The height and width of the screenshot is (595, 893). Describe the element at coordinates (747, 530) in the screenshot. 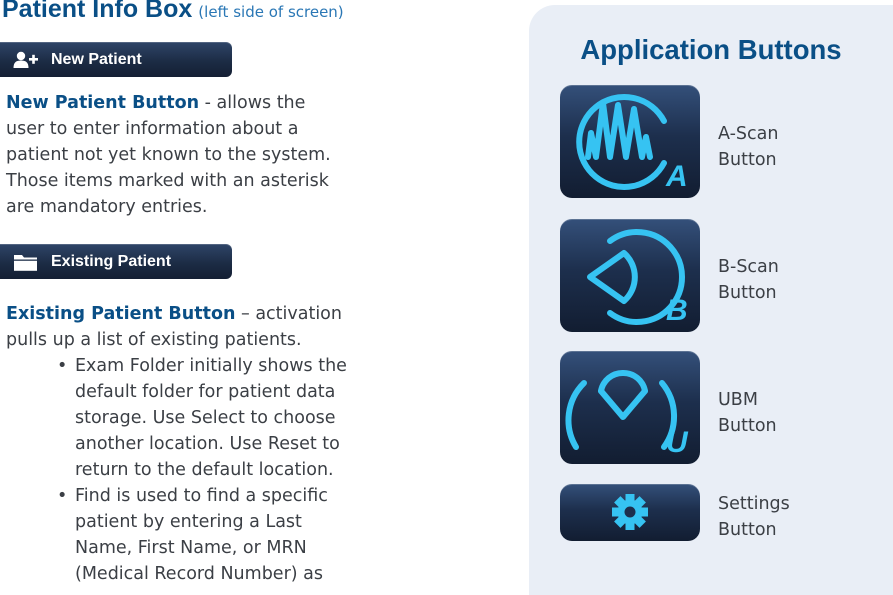

I see `settings-label-line2: Button` at that location.